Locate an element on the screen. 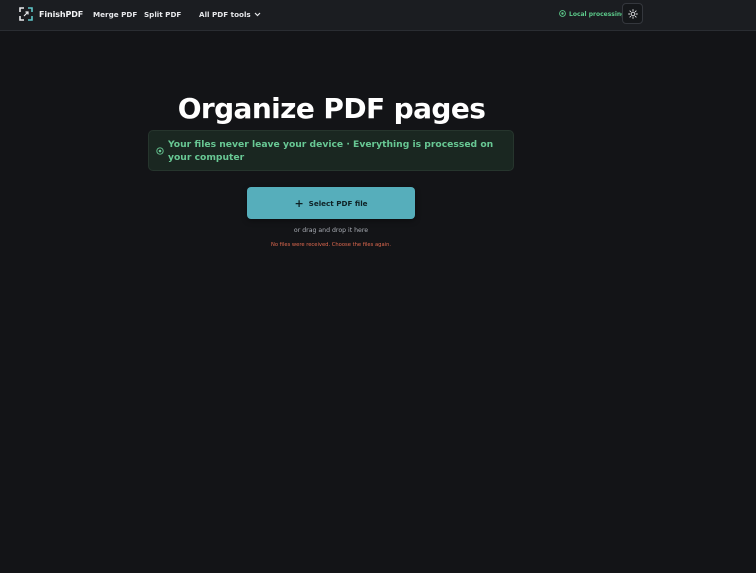 The image size is (756, 573). sun-icon is located at coordinates (632, 13).